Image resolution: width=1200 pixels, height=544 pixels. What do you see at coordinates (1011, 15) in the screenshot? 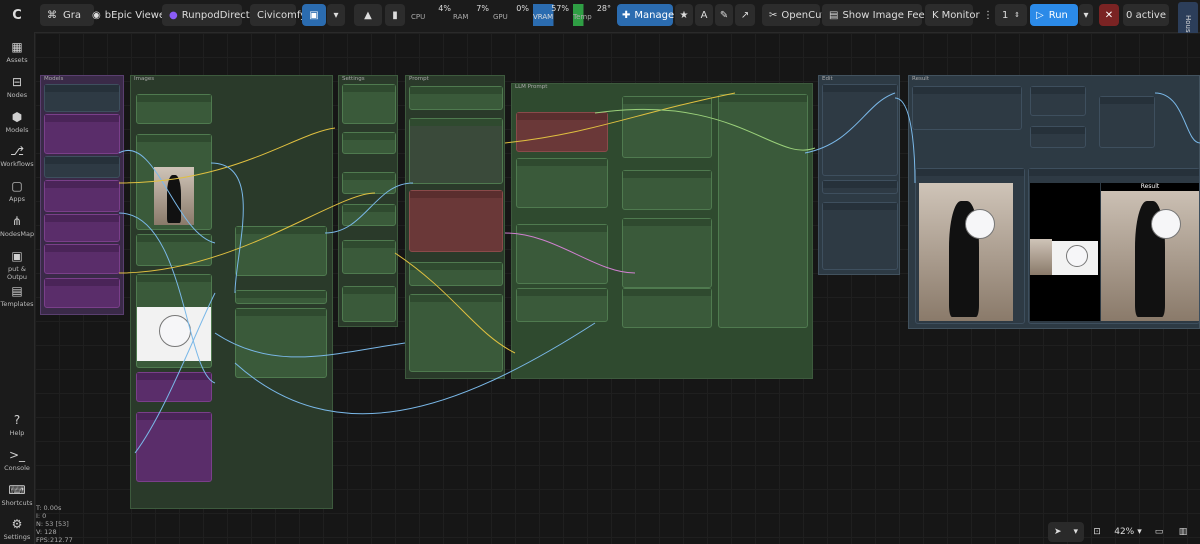
I see `queue-count-stepper: 1 ⇕` at bounding box center [1011, 15].